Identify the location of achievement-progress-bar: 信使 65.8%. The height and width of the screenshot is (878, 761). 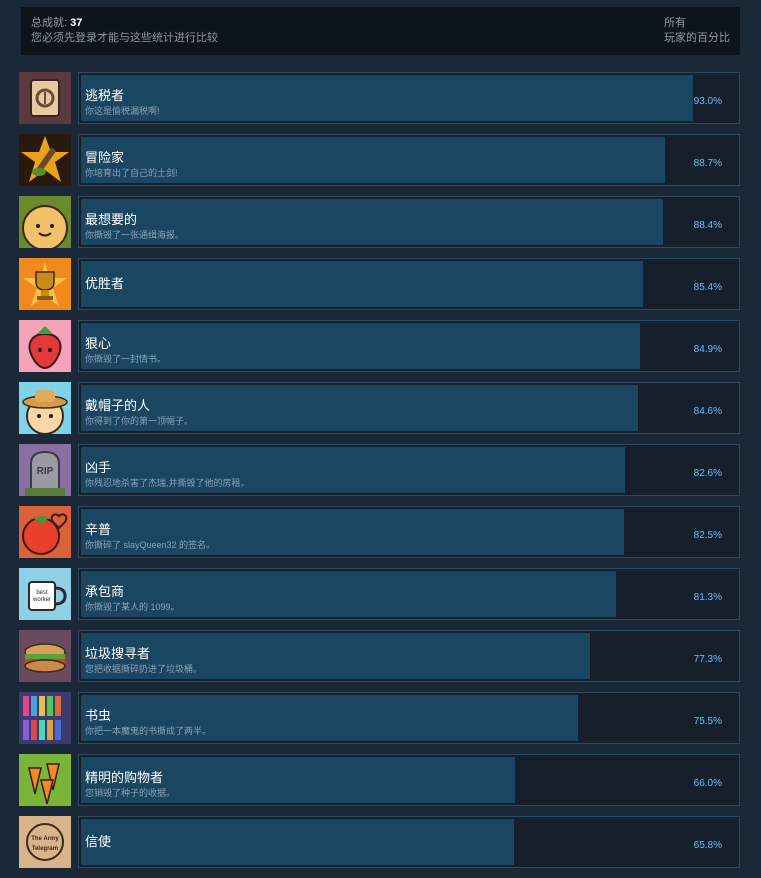
(409, 842).